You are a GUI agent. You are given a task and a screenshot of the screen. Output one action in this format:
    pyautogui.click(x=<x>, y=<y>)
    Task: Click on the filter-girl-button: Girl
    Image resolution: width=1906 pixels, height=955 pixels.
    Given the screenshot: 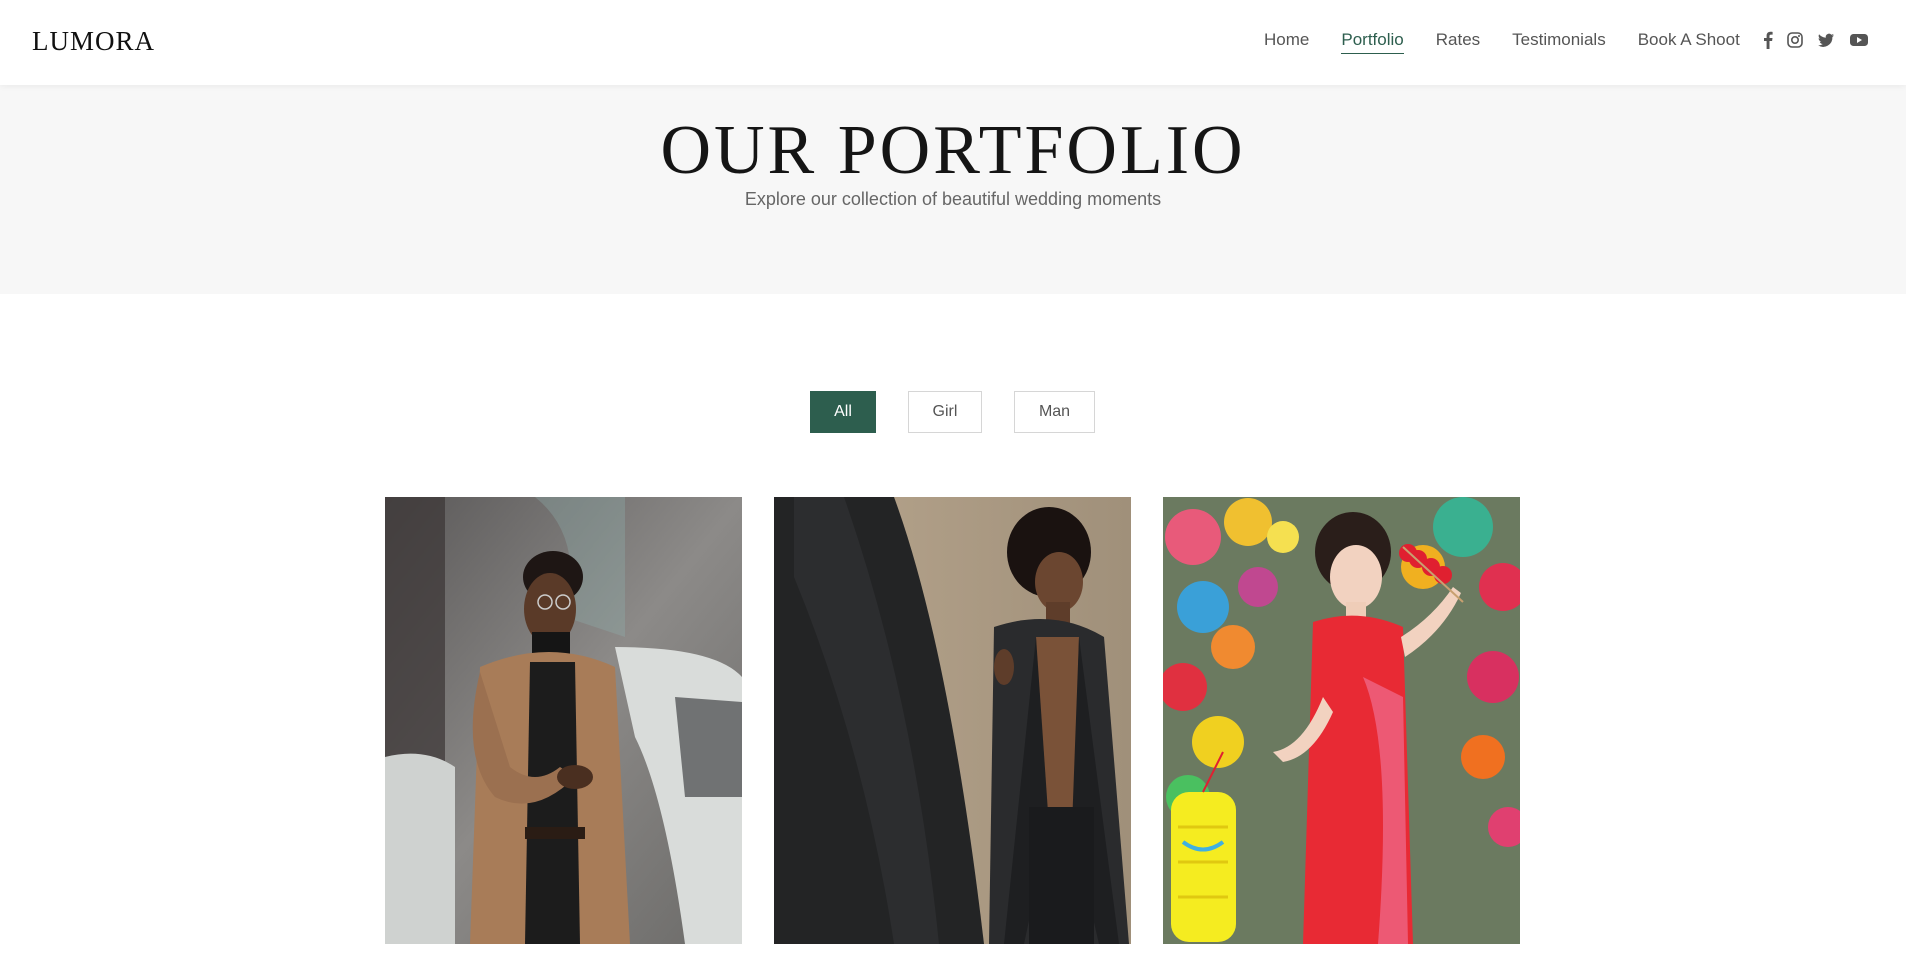 What is the action you would take?
    pyautogui.click(x=945, y=412)
    